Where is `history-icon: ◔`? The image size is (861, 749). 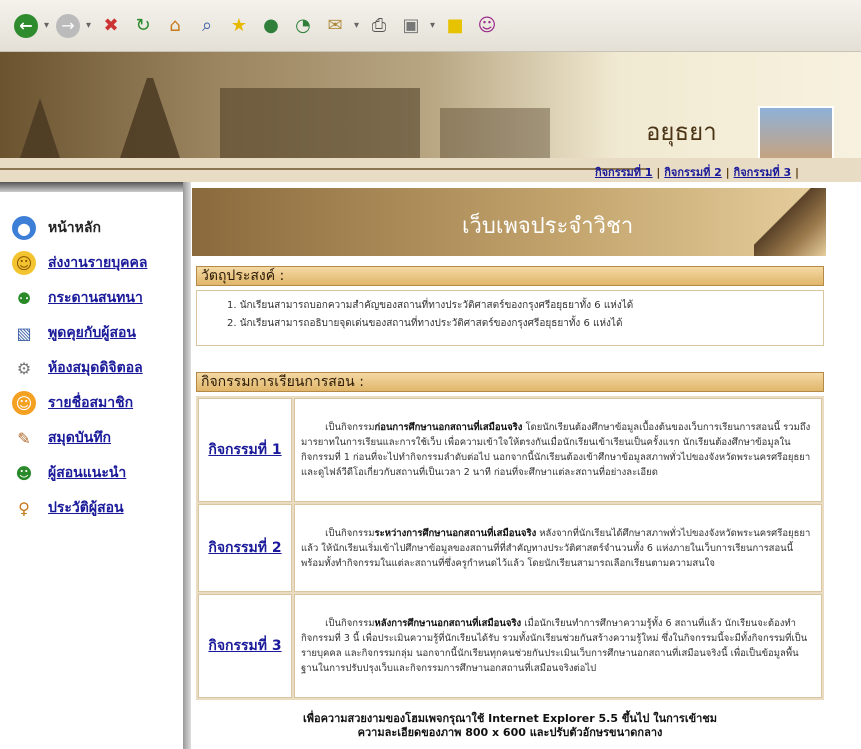 history-icon: ◔ is located at coordinates (303, 26).